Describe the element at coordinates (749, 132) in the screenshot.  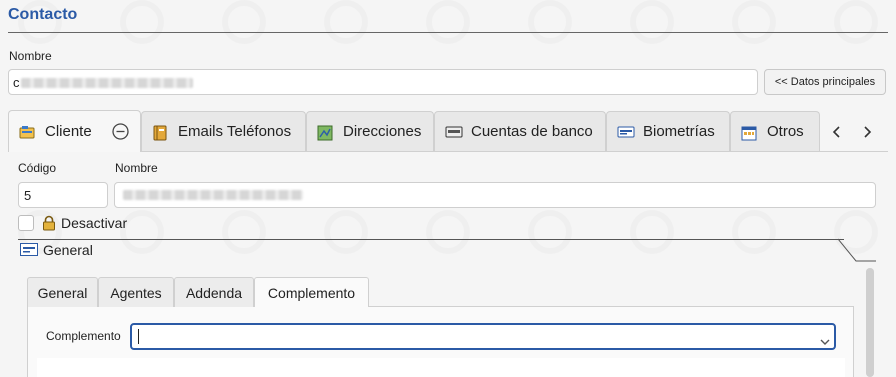
I see `calendar-icon` at that location.